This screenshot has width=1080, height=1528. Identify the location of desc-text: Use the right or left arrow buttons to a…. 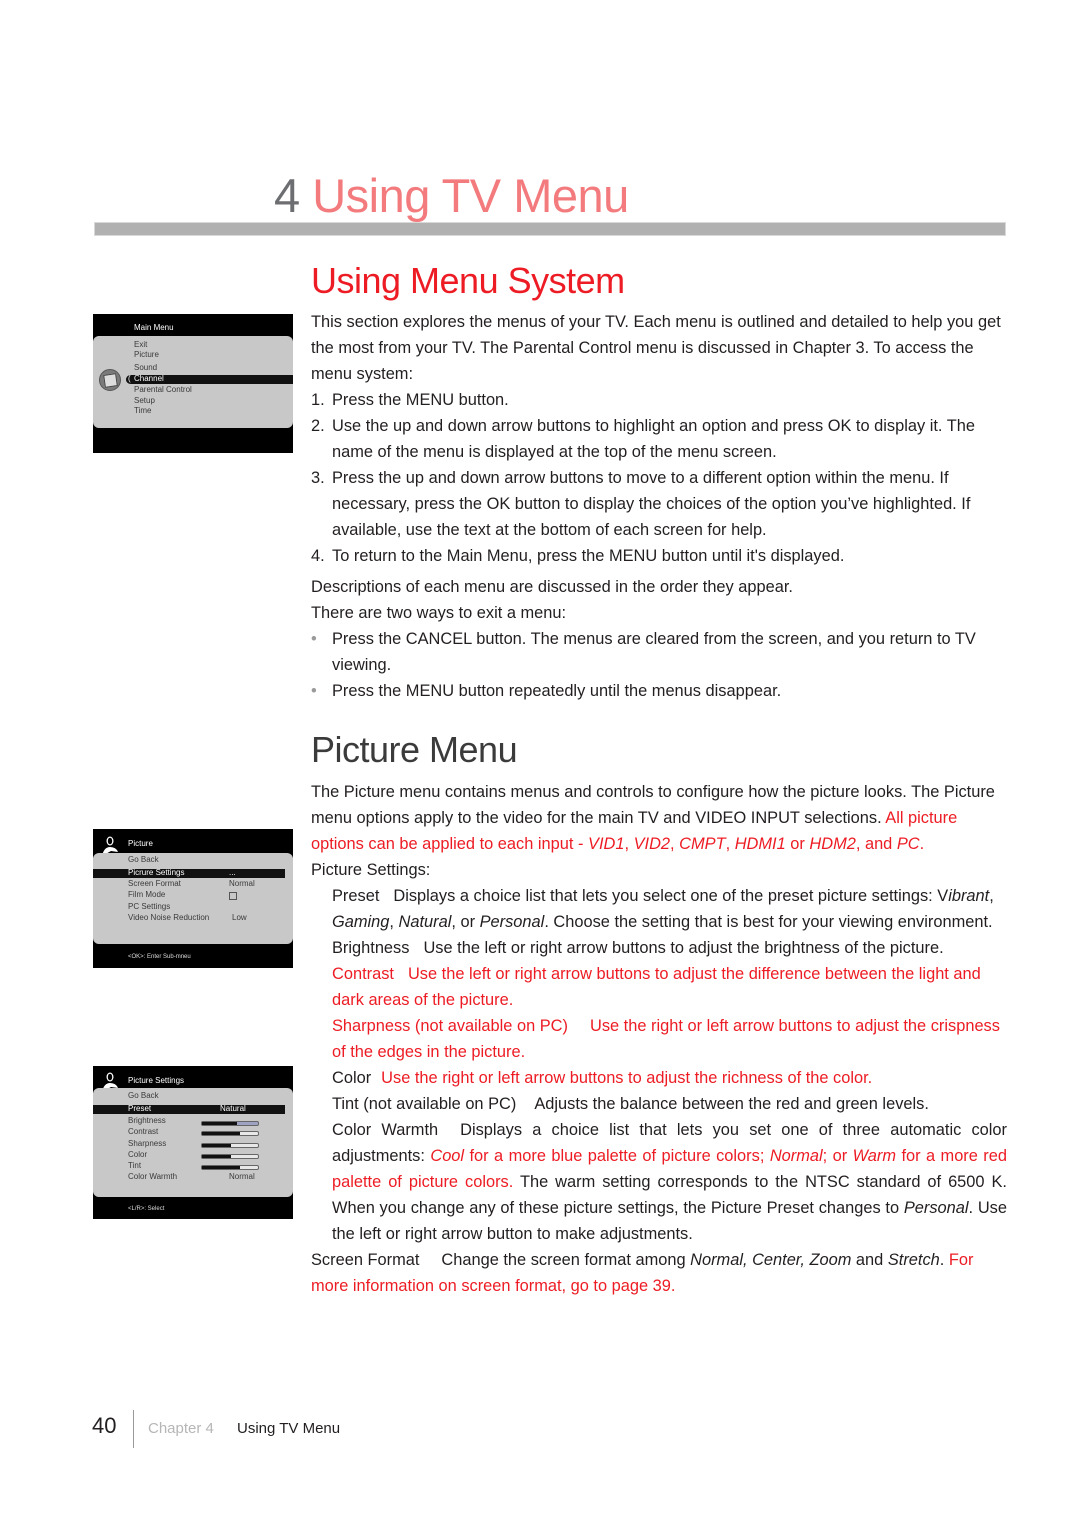
(627, 1078).